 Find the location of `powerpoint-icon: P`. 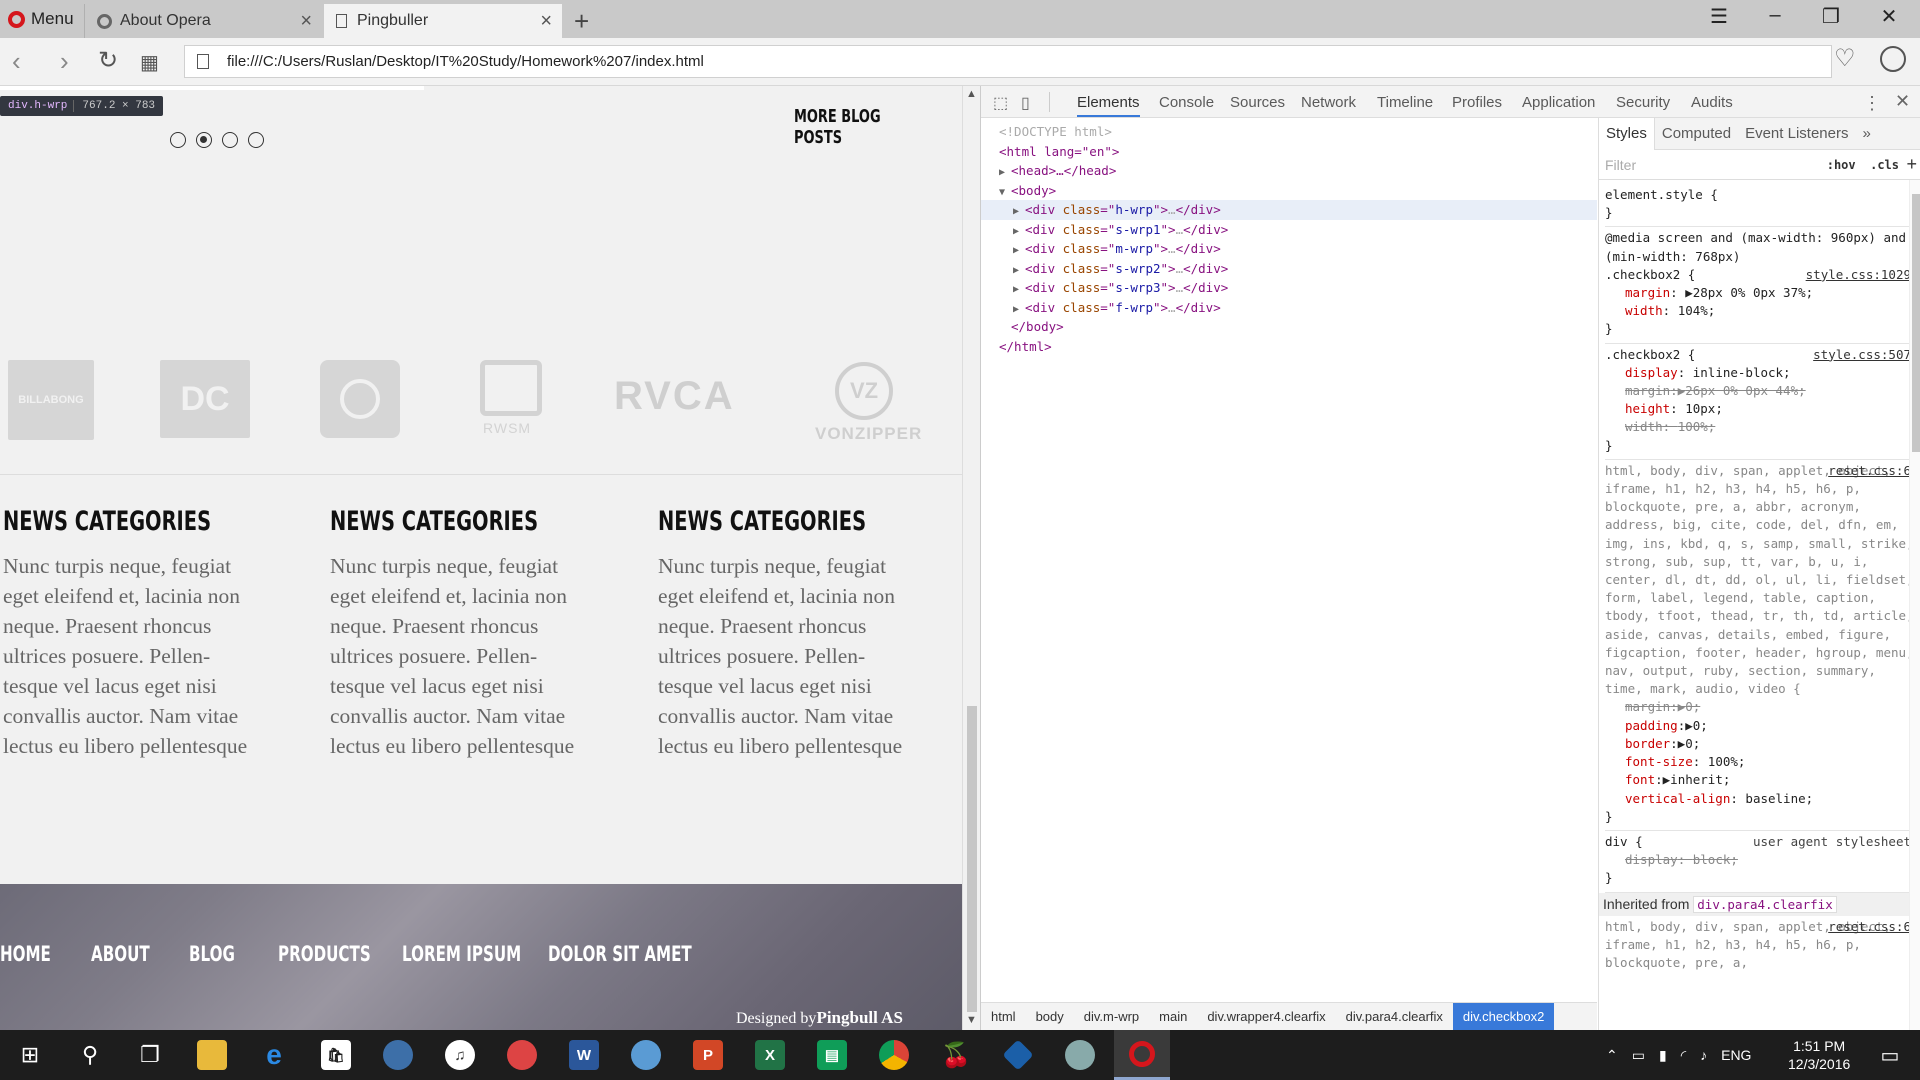

powerpoint-icon: P is located at coordinates (708, 1055).